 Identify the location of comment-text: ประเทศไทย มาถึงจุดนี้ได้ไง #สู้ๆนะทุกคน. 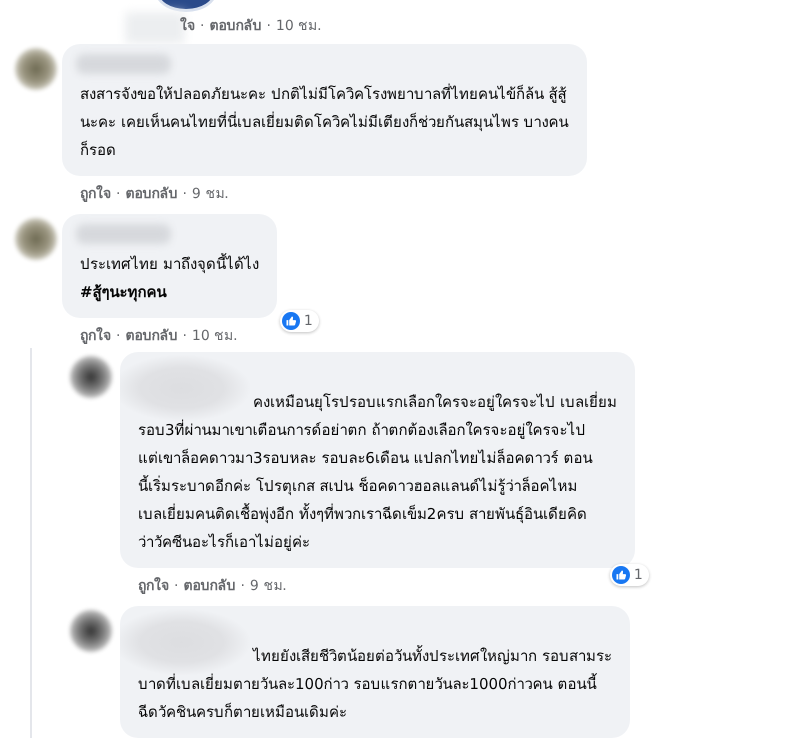
(169, 278).